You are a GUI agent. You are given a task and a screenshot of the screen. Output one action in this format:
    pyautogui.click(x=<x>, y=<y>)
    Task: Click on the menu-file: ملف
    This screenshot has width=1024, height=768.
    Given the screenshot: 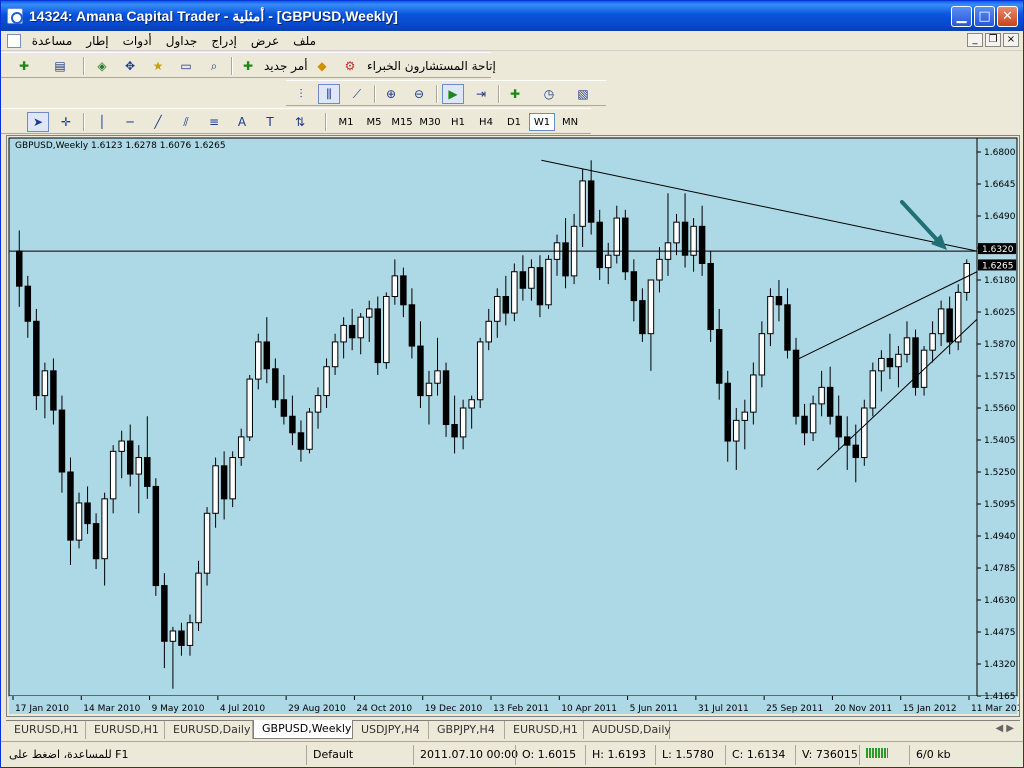 What is the action you would take?
    pyautogui.click(x=304, y=41)
    